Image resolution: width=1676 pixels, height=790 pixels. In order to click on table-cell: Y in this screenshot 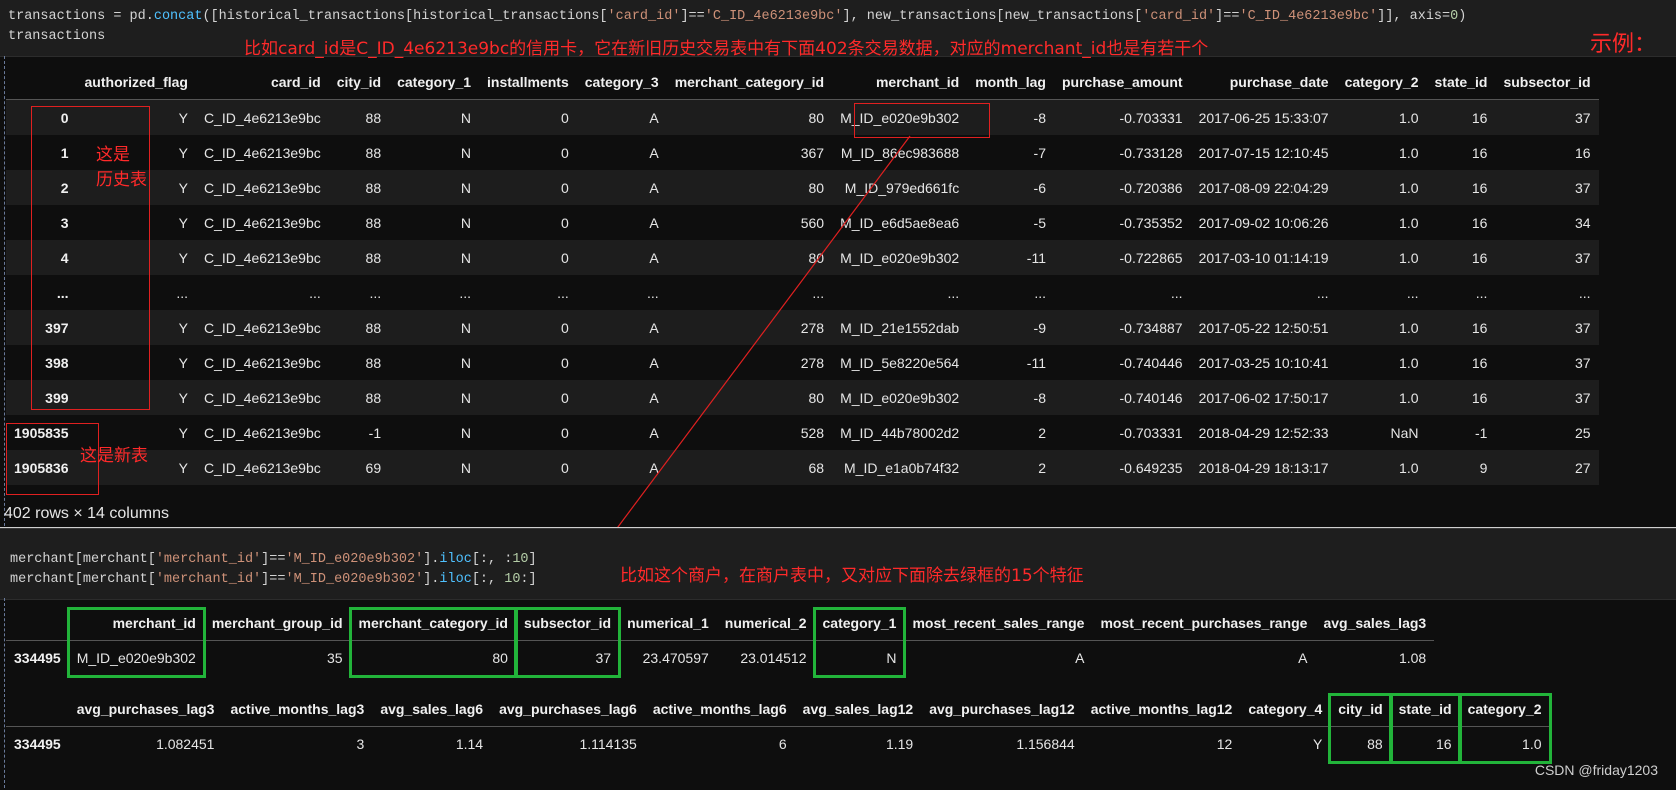, I will do `click(1317, 744)`.